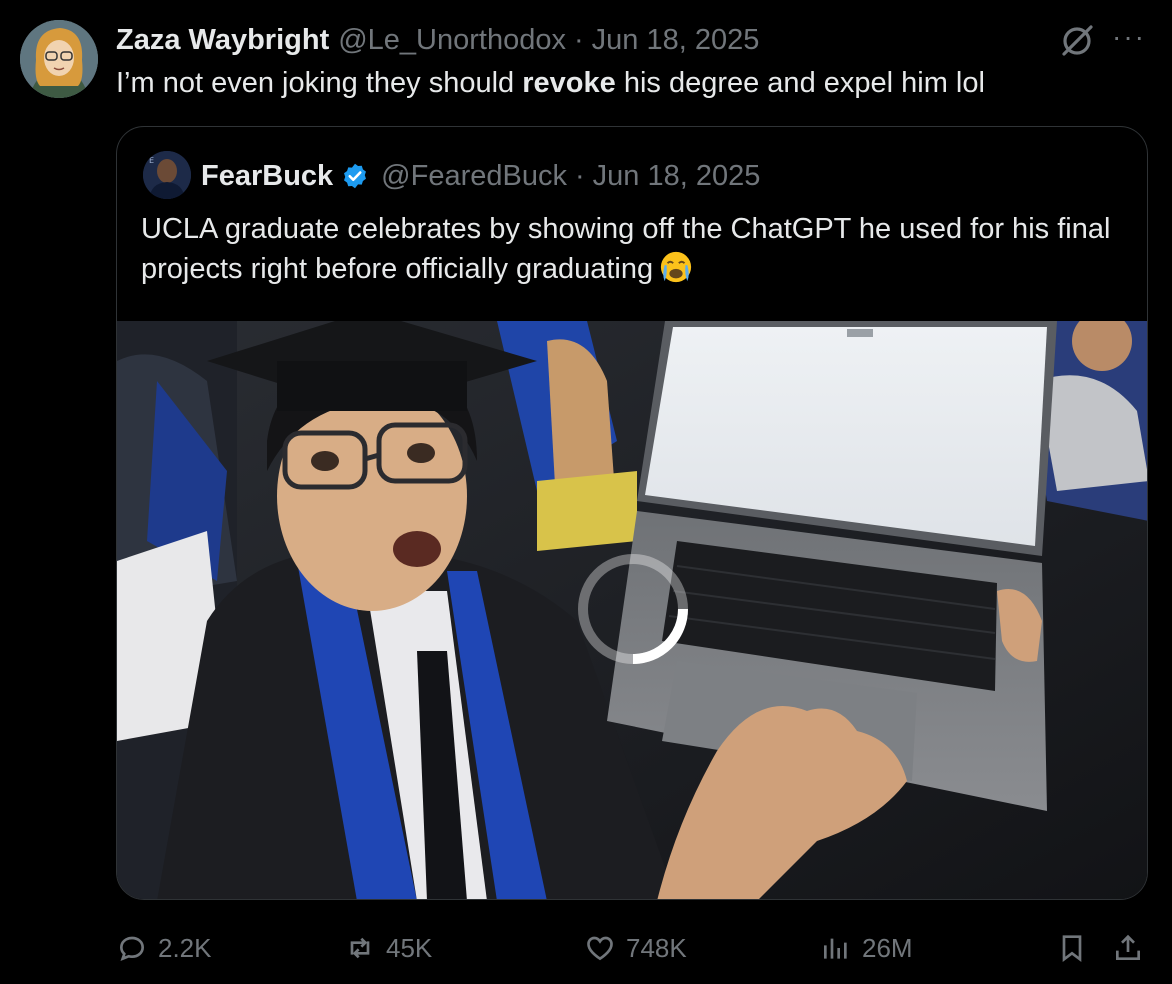 The image size is (1172, 984). What do you see at coordinates (676, 40) in the screenshot?
I see `tweet-date: Jun 18, 2025` at bounding box center [676, 40].